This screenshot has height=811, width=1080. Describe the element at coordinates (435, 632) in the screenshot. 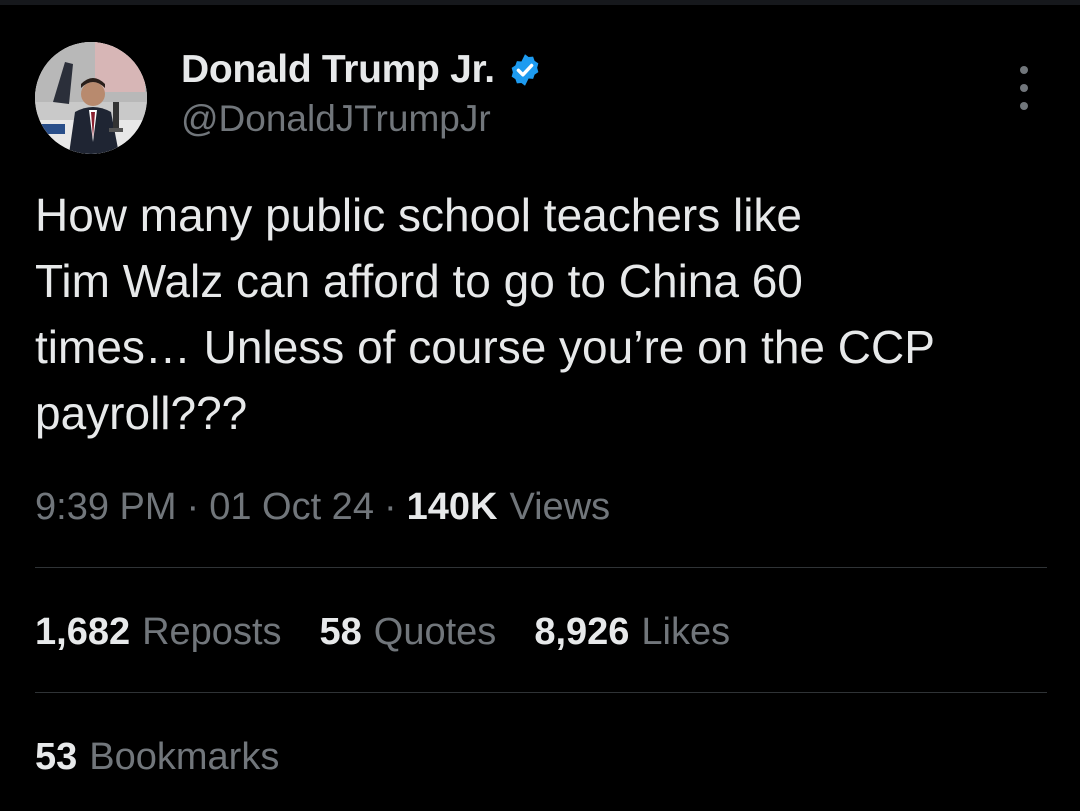

I see `quotes-label: Quotes` at that location.